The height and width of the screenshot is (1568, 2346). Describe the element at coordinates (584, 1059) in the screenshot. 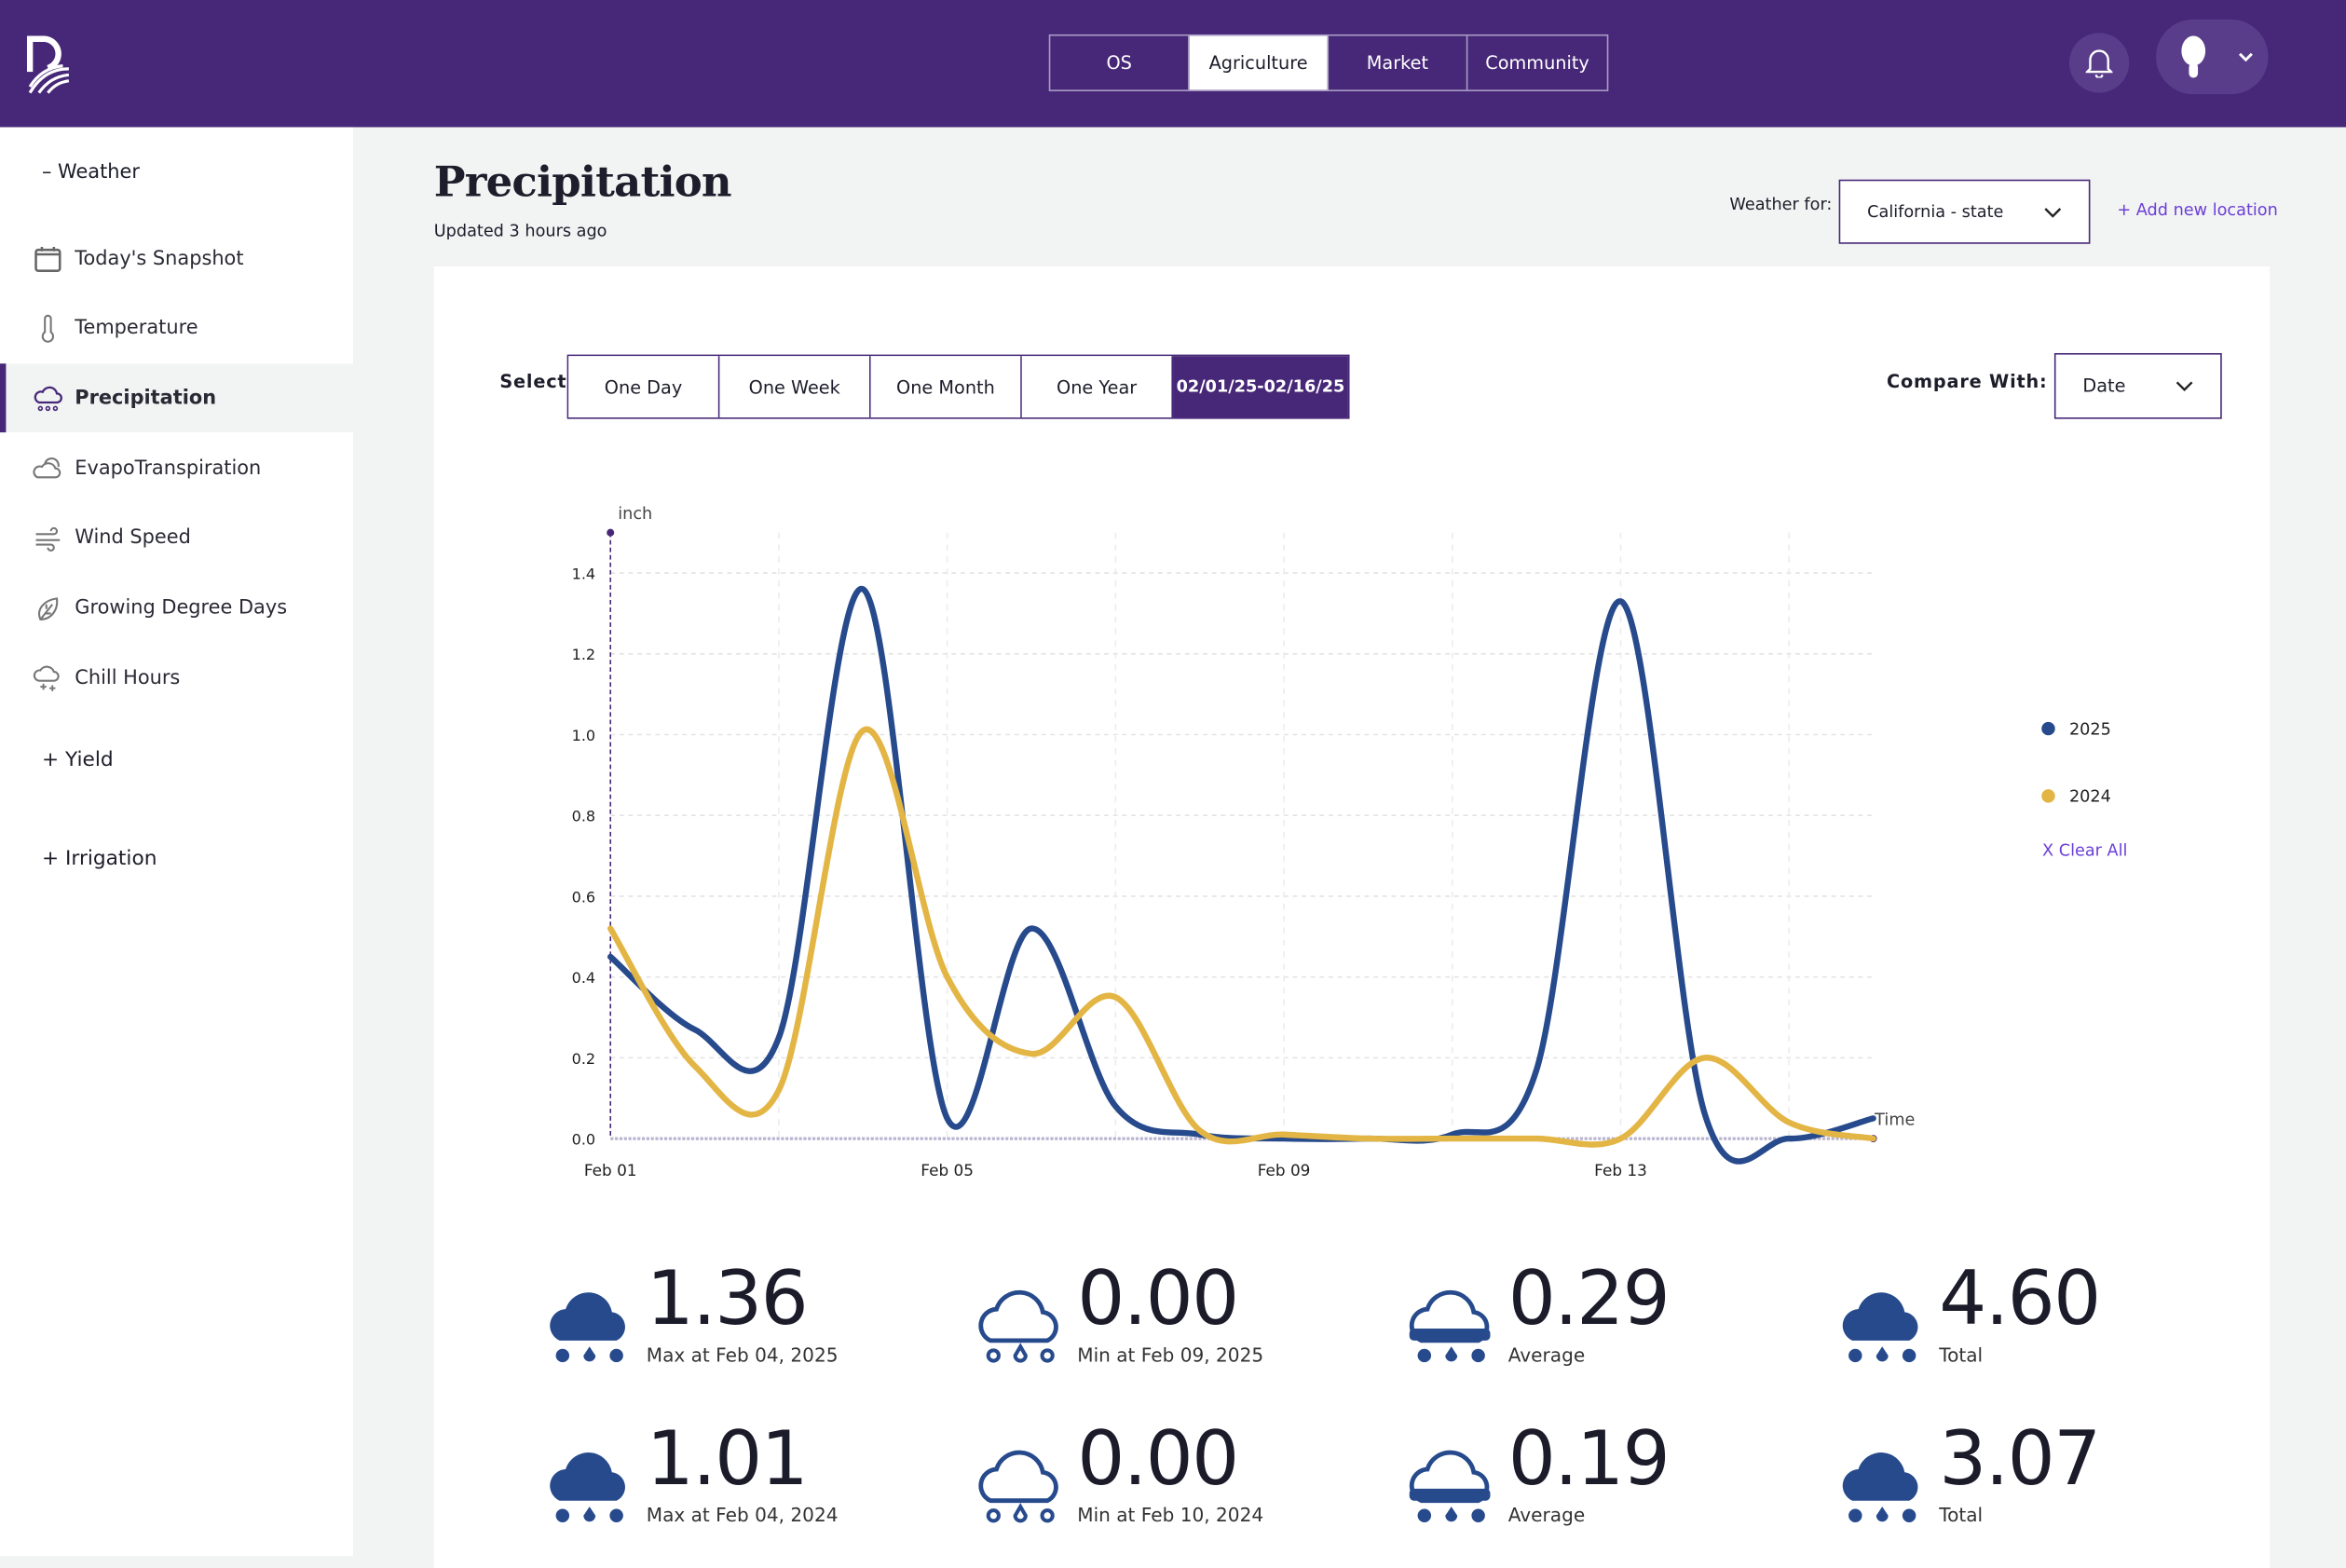

I see `y-tick-label: 0.2` at that location.